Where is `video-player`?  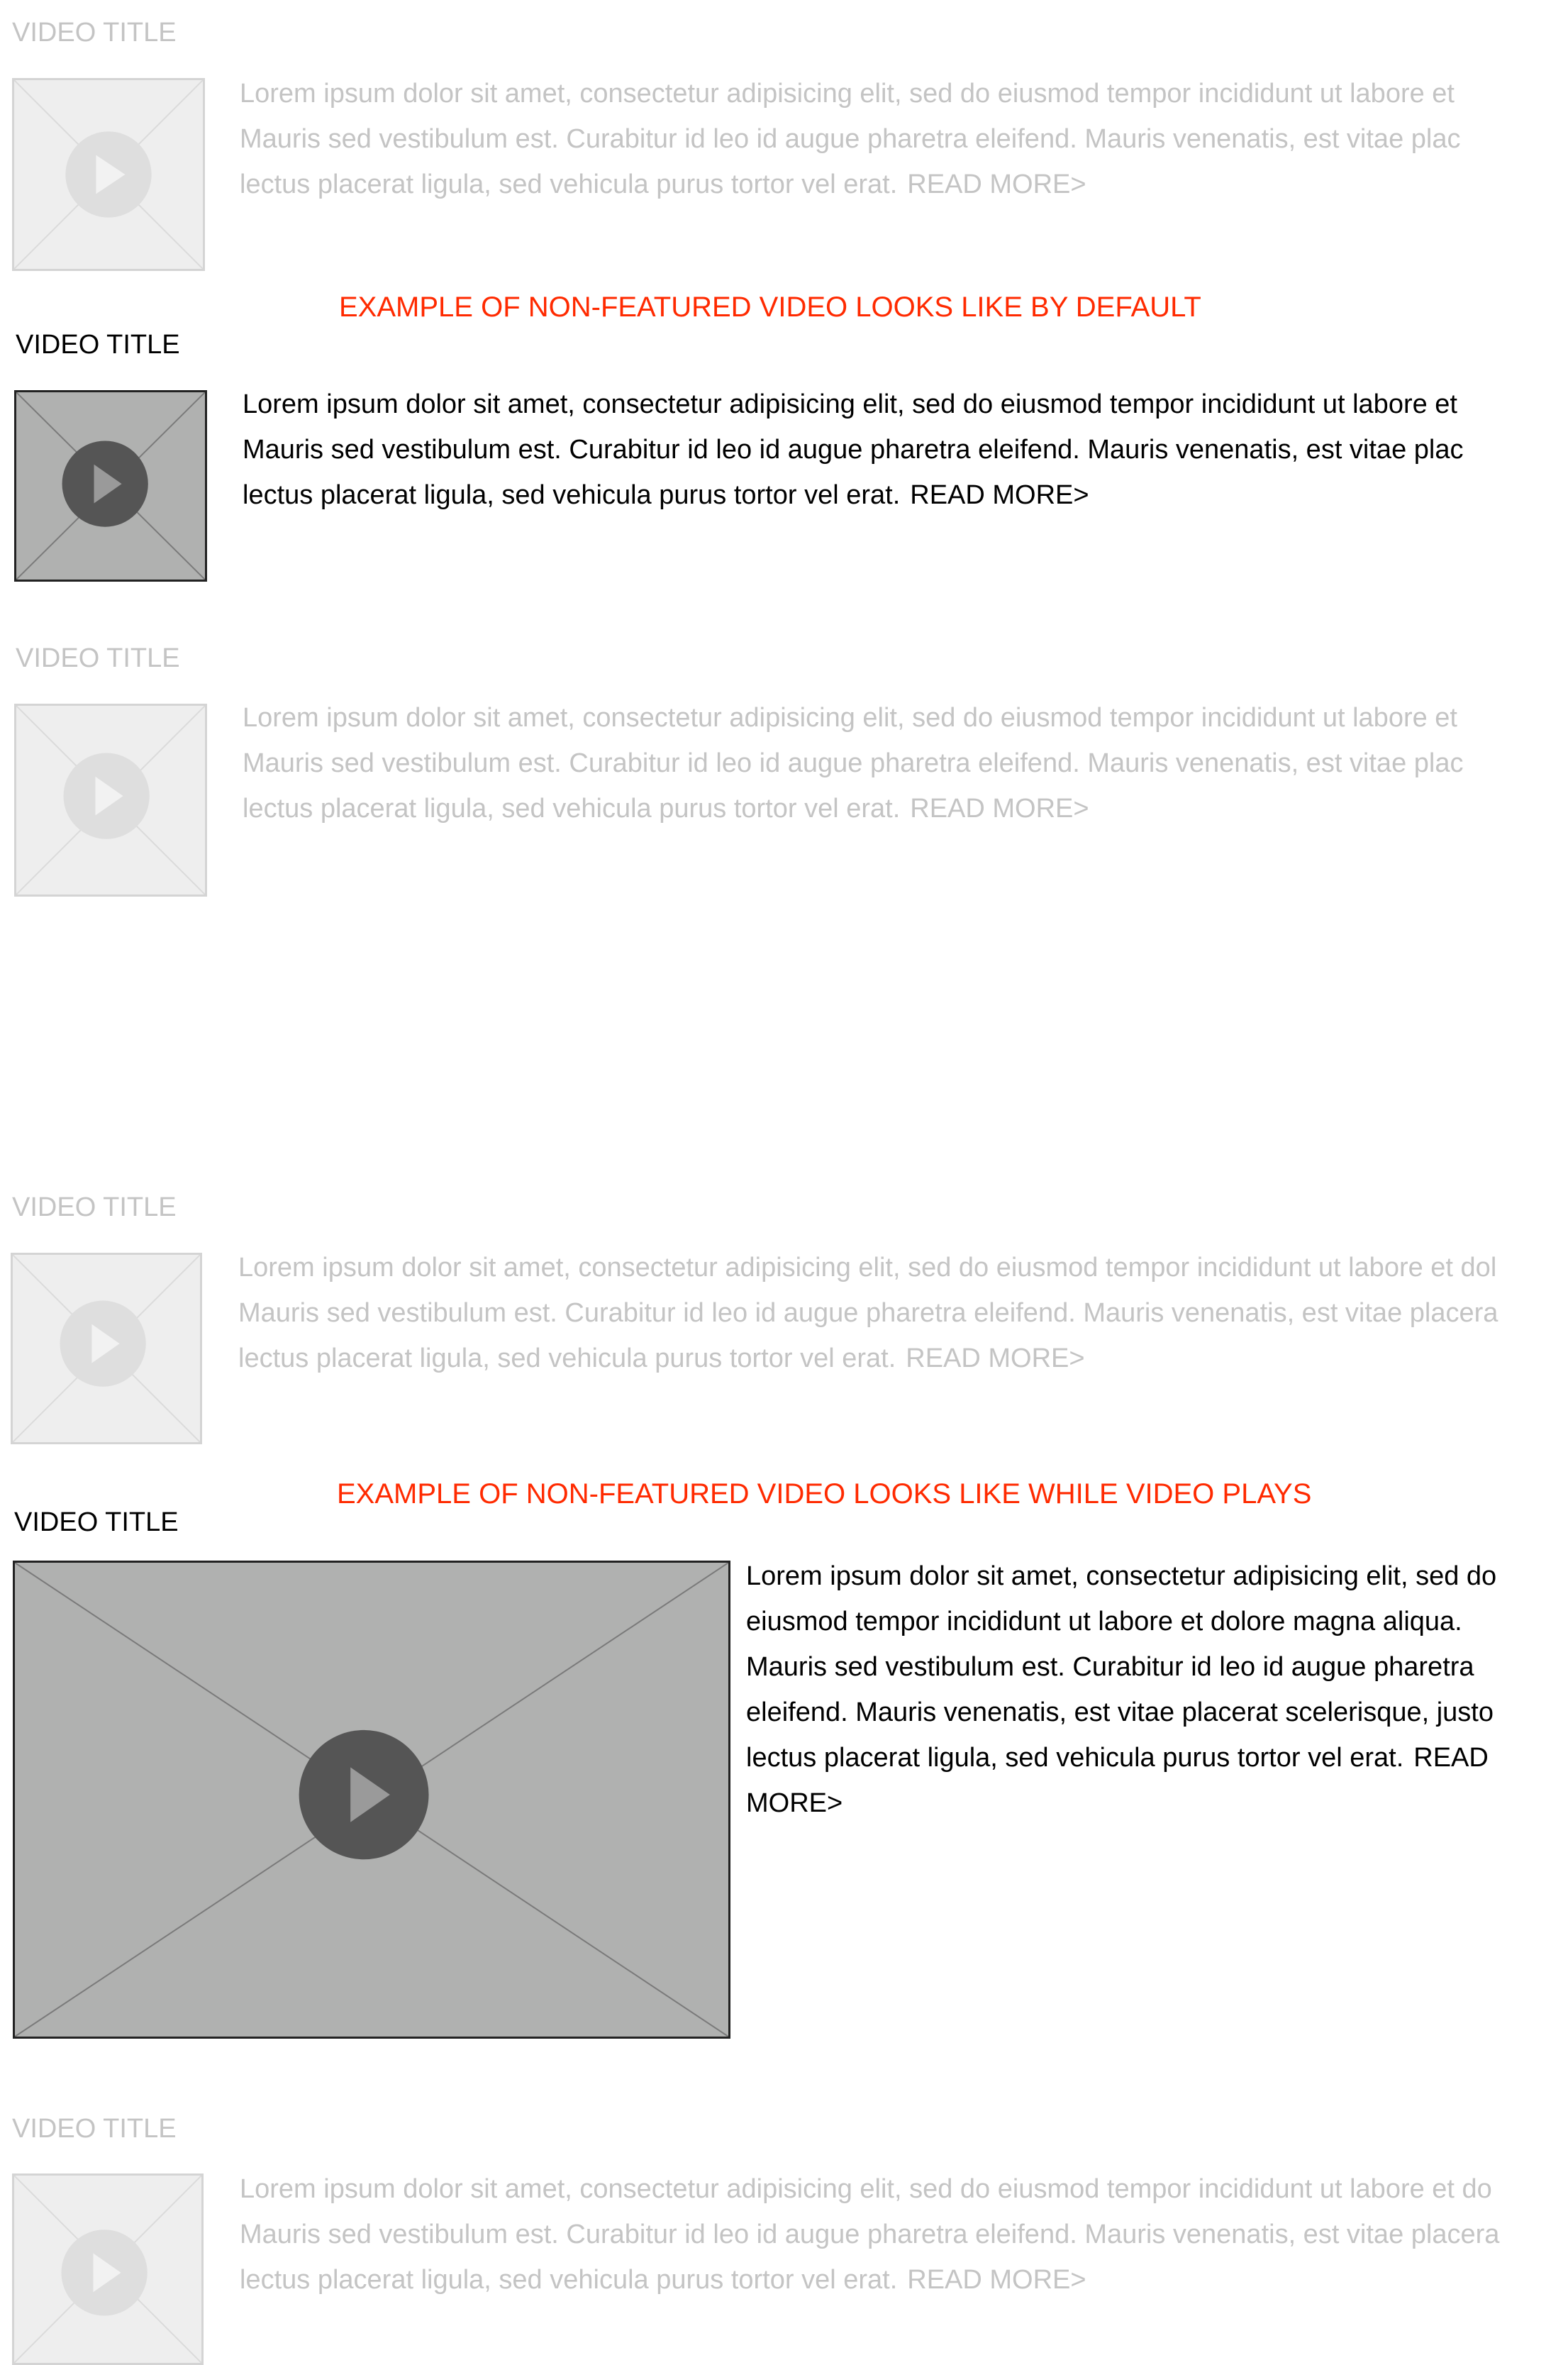 video-player is located at coordinates (372, 1800).